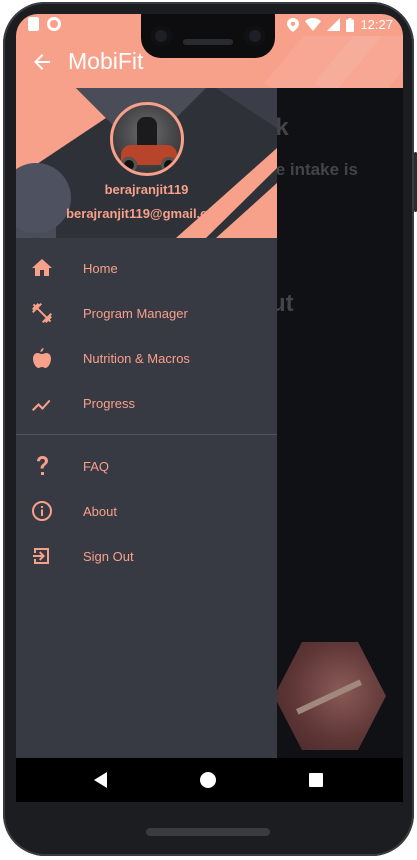 The height and width of the screenshot is (860, 417). What do you see at coordinates (136, 358) in the screenshot?
I see `menu-item-label: Nutrition & Macros` at bounding box center [136, 358].